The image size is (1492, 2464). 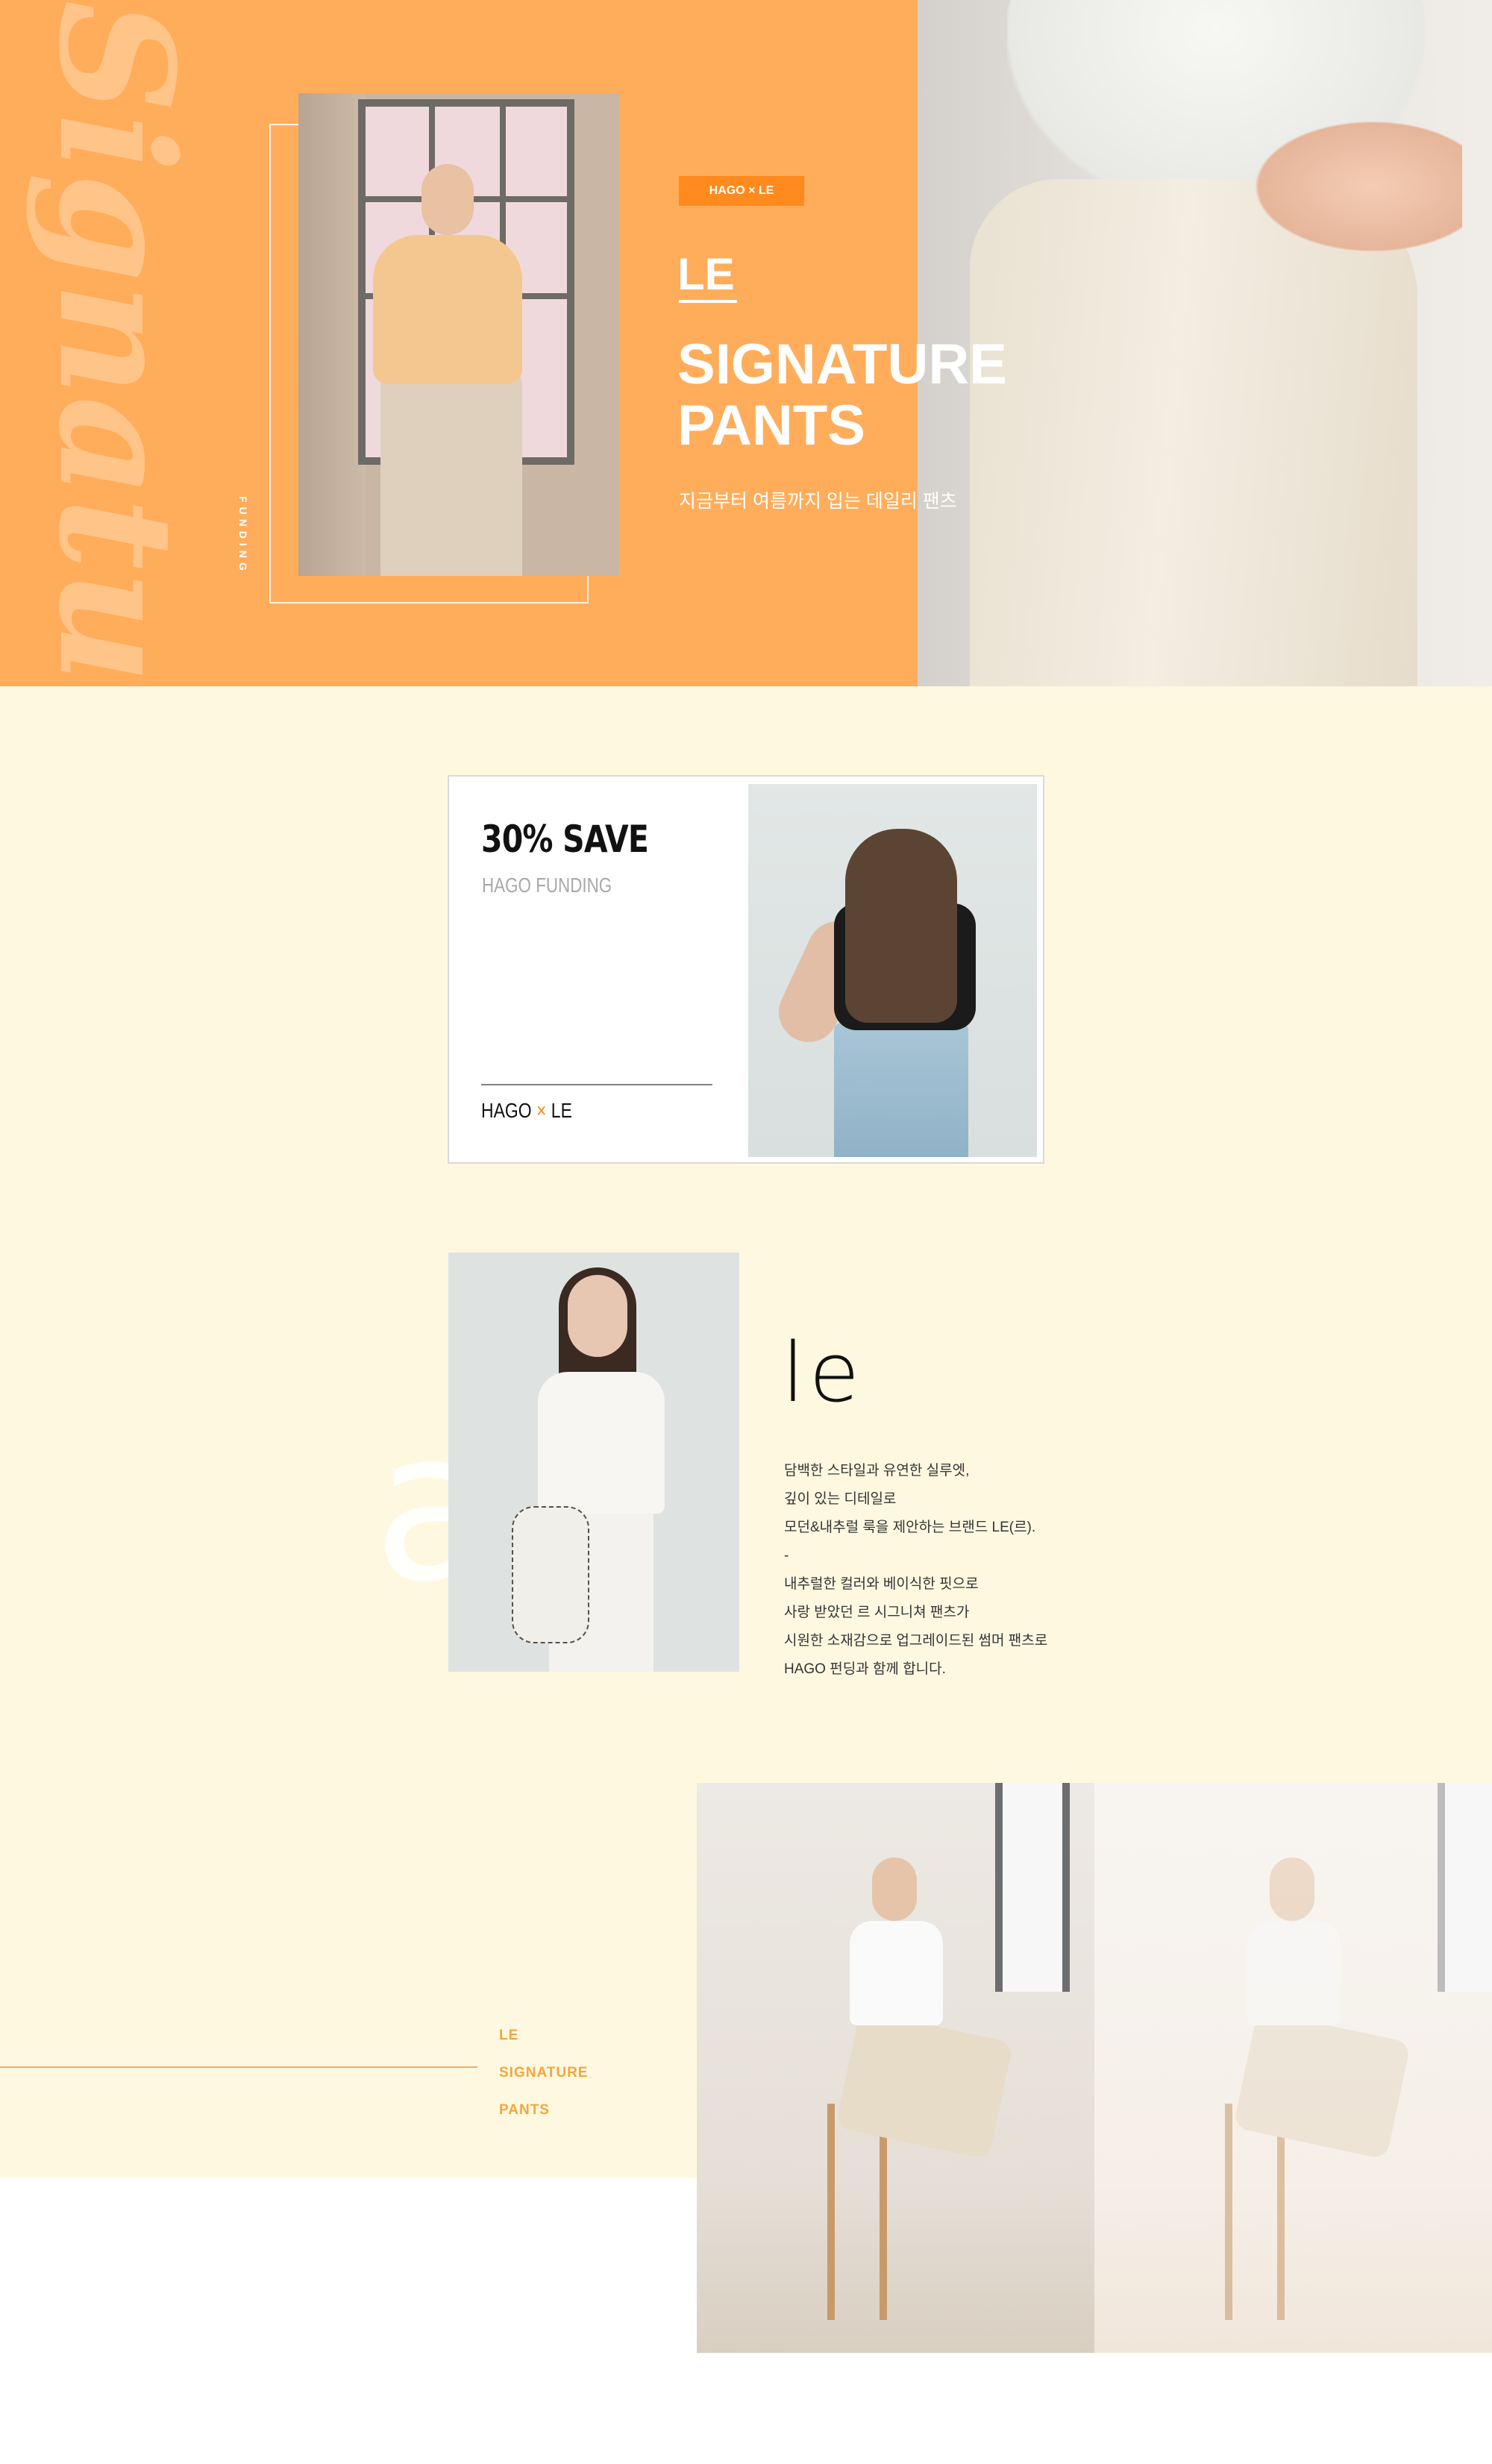 What do you see at coordinates (243, 535) in the screenshot?
I see `funding-vertical-label: FUNDING` at bounding box center [243, 535].